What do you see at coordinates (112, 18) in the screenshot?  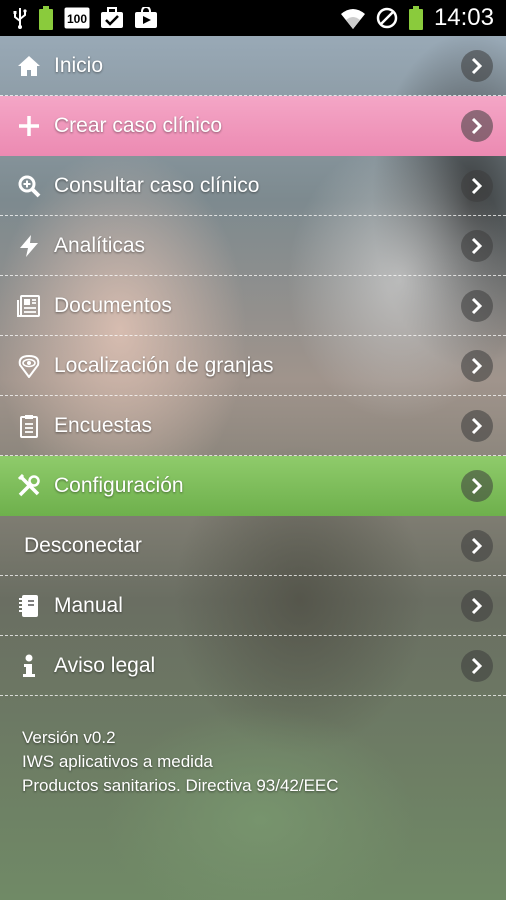 I see `briefcase-check-icon` at bounding box center [112, 18].